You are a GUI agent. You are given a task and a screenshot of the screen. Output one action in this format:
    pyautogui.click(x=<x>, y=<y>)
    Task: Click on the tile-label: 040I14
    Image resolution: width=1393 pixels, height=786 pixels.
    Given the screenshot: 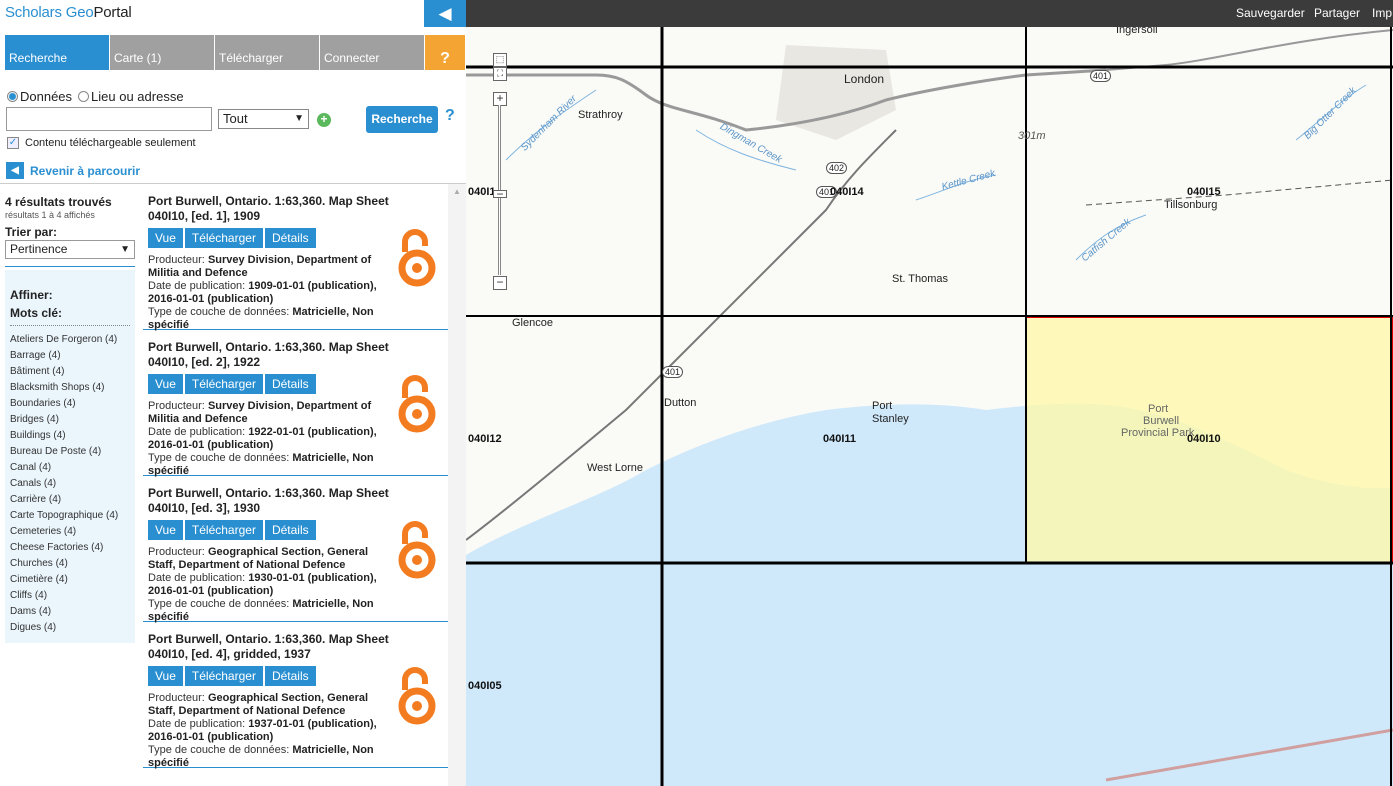 What is the action you would take?
    pyautogui.click(x=847, y=192)
    